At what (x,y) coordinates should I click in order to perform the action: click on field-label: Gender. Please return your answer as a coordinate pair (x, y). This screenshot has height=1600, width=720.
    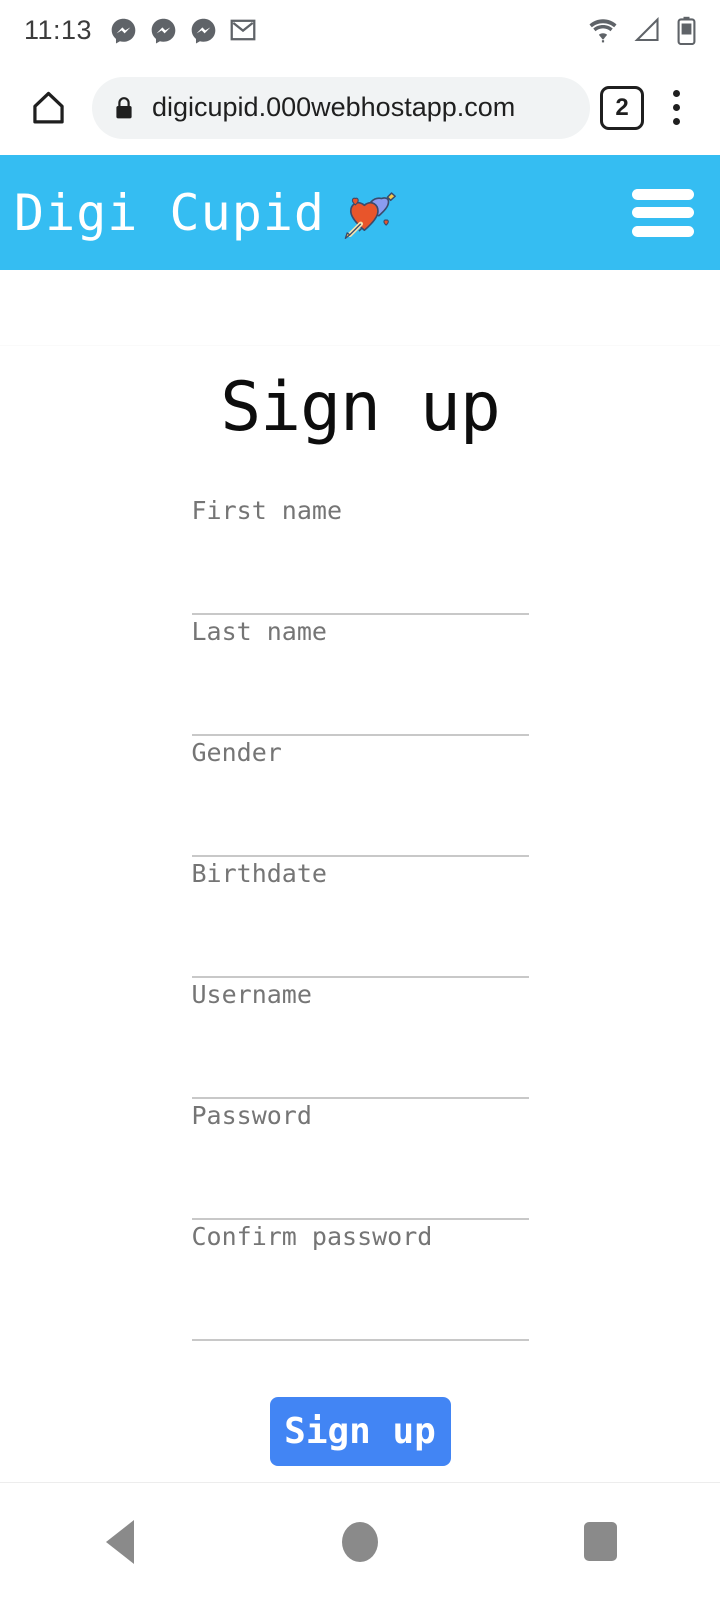
    Looking at the image, I should click on (236, 752).